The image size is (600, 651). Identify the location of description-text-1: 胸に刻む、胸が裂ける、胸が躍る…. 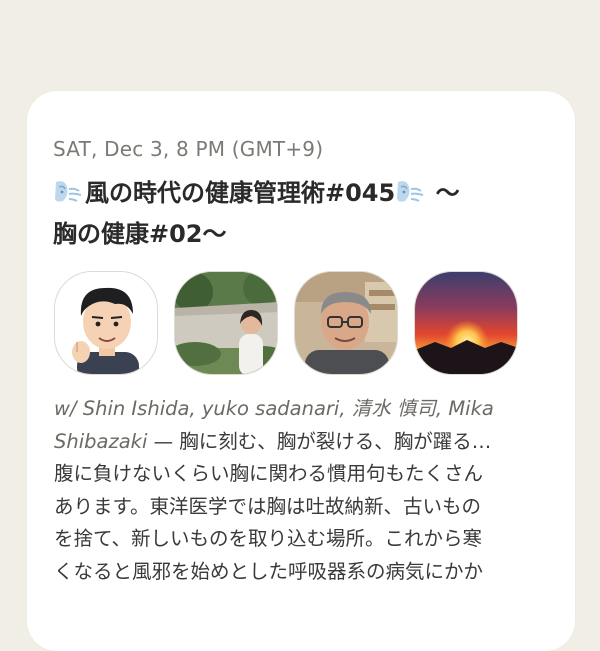
(335, 441).